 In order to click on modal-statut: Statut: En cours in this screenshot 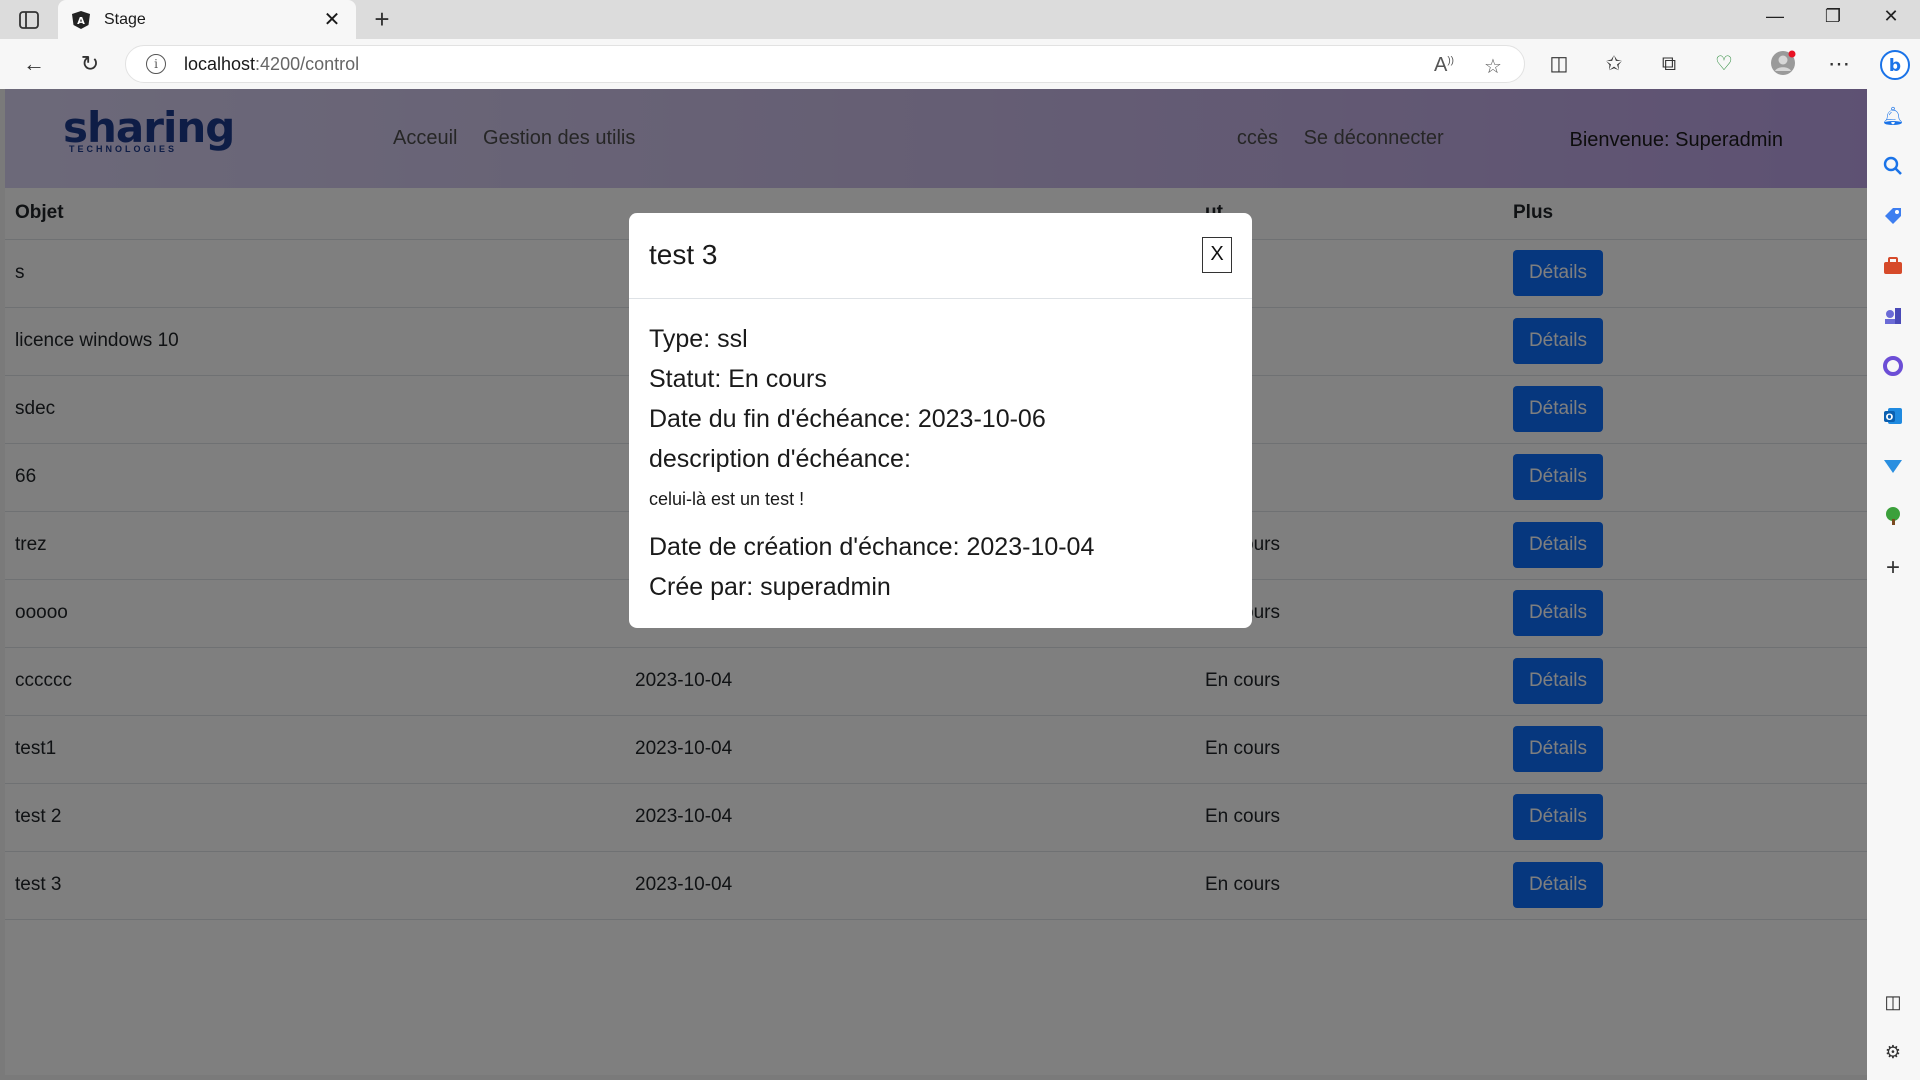, I will do `click(738, 379)`.